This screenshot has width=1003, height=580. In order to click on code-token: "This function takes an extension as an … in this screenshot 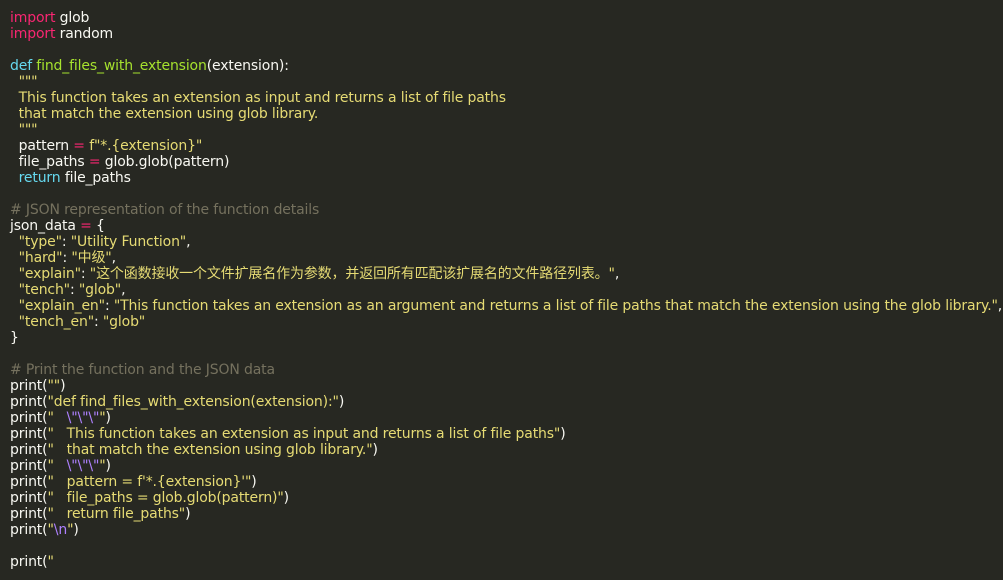, I will do `click(555, 306)`.